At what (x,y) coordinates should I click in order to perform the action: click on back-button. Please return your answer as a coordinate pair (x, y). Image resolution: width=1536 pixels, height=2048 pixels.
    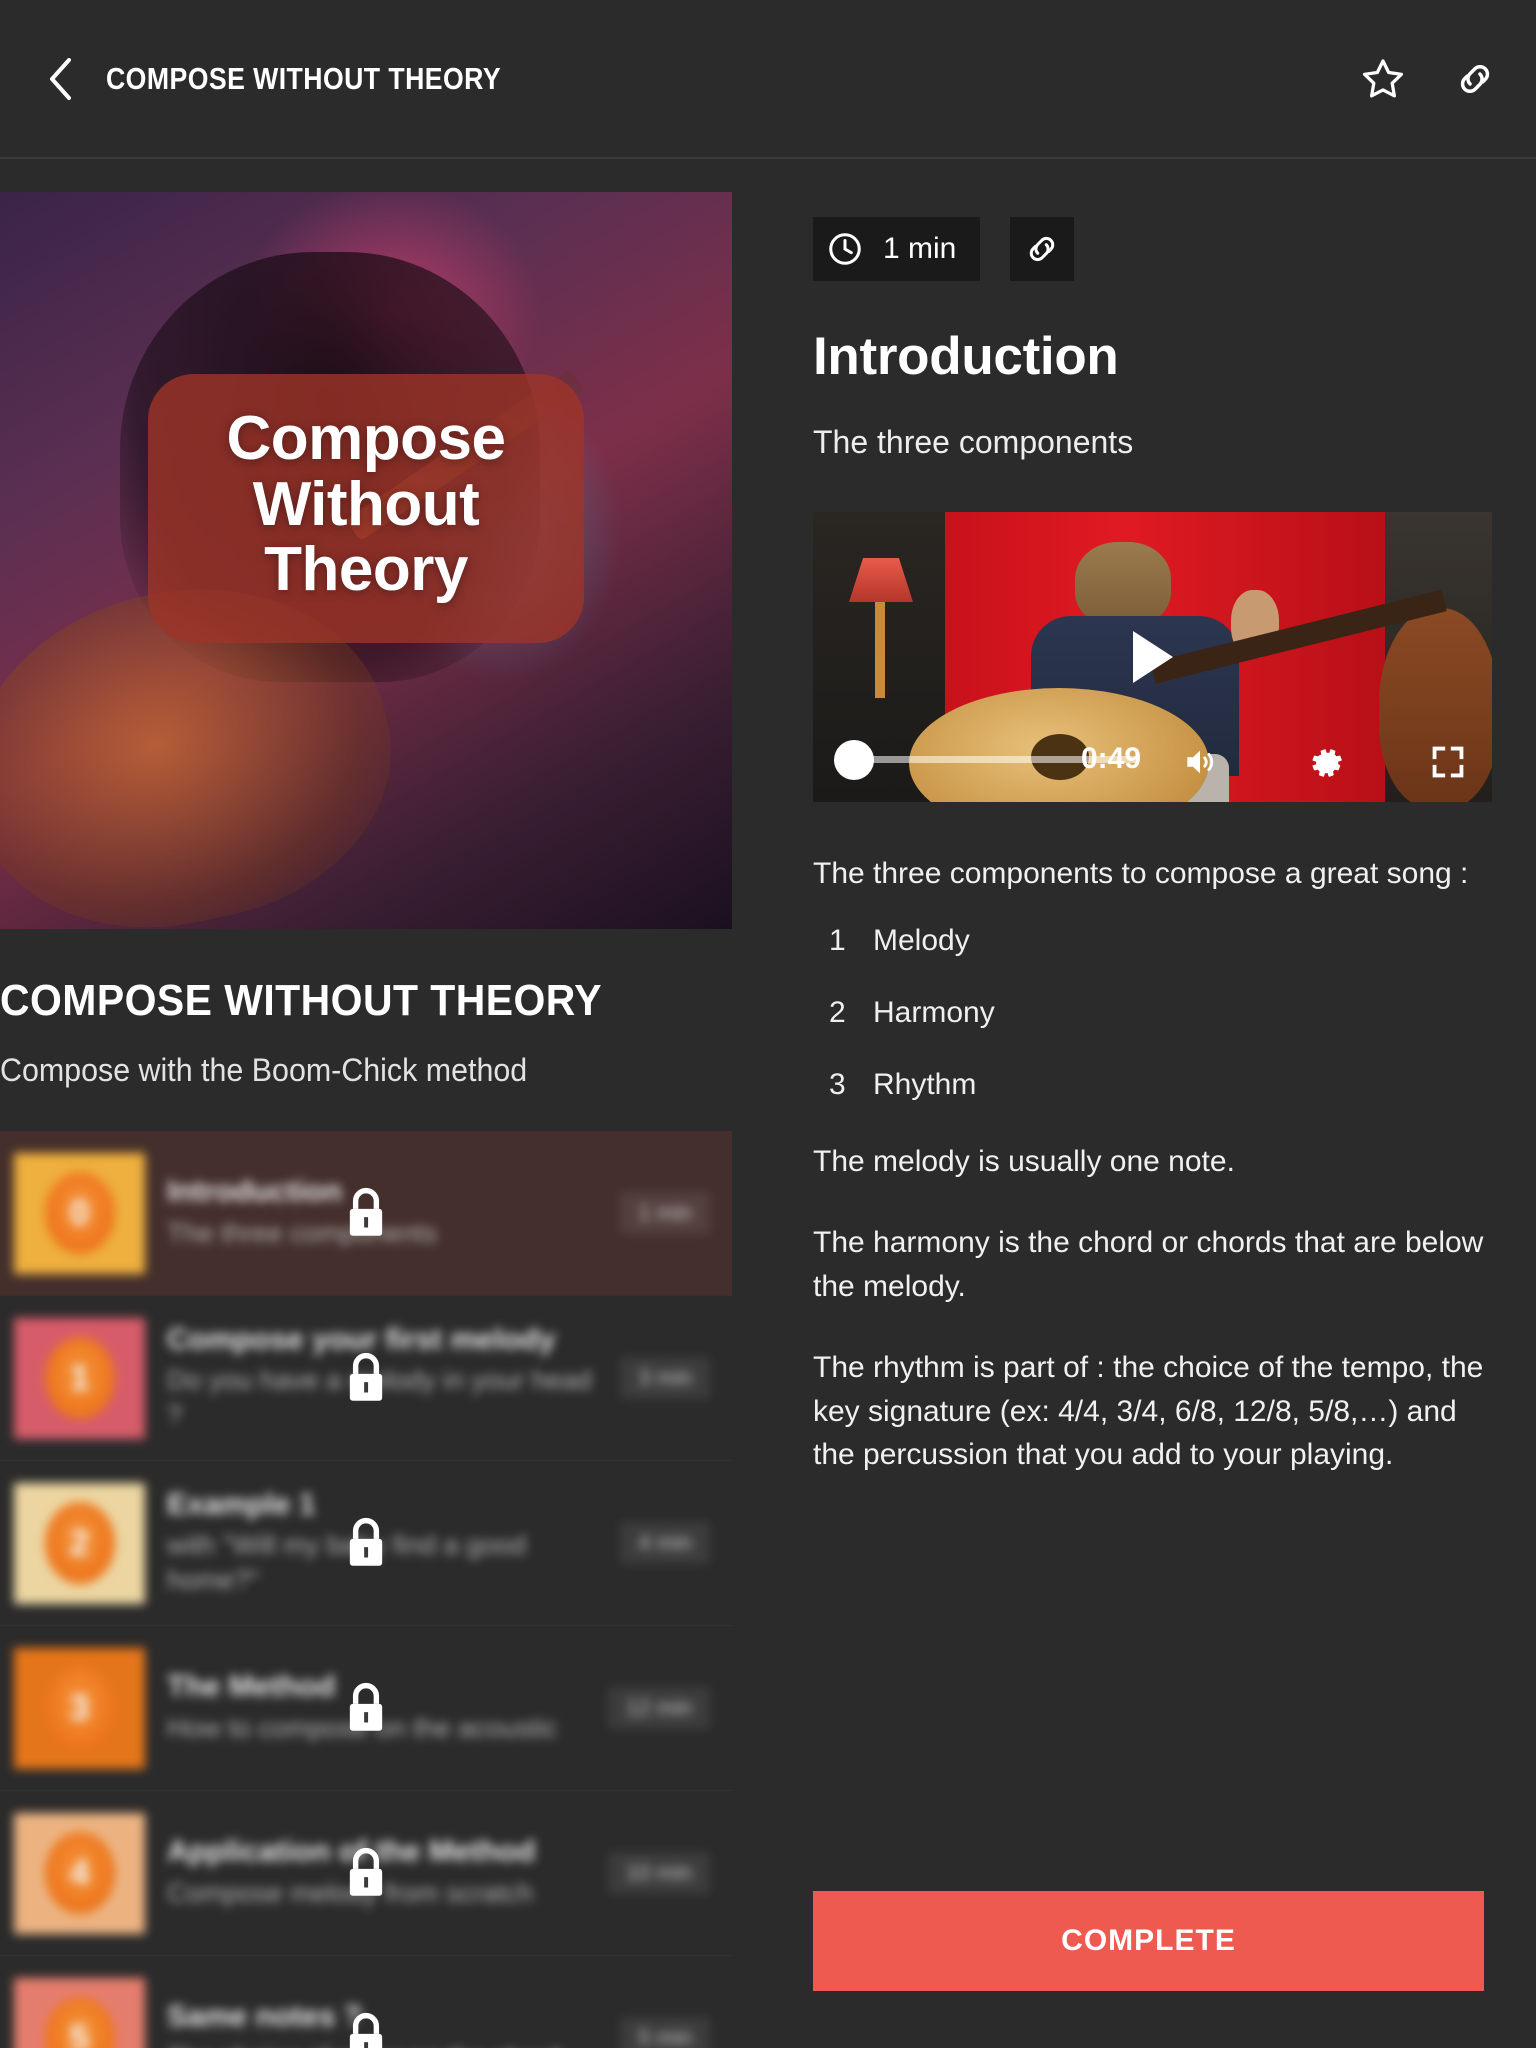
    Looking at the image, I should click on (60, 79).